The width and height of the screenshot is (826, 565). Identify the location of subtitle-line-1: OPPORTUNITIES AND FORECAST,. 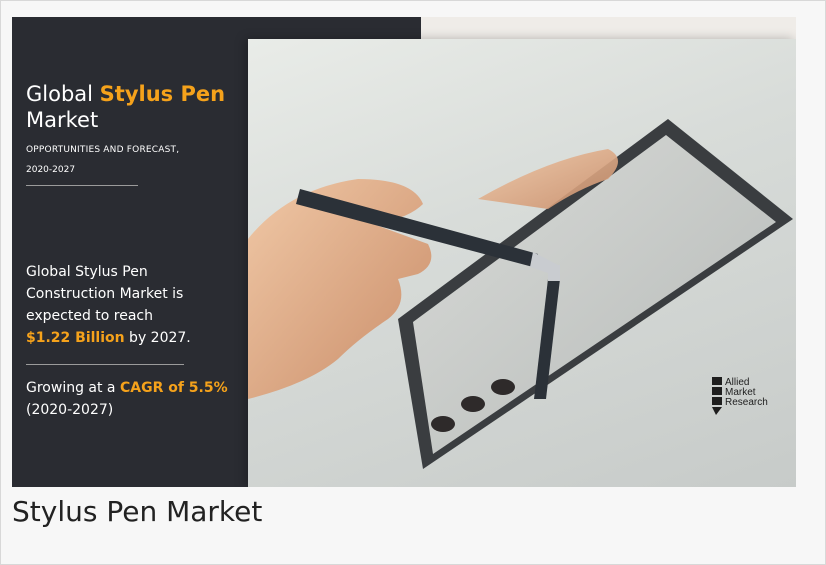
(103, 150).